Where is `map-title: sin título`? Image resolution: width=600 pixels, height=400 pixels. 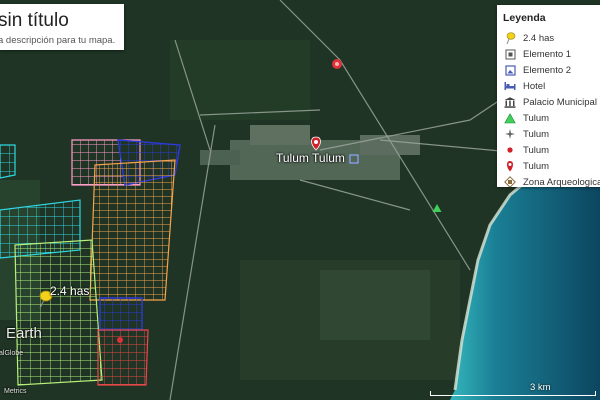 map-title: sin título is located at coordinates (34, 21).